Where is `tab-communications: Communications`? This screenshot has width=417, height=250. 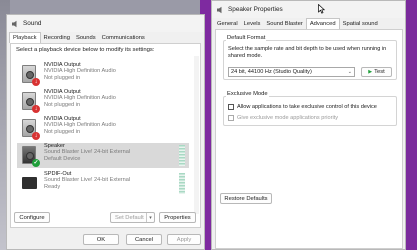
tab-communications: Communications is located at coordinates (123, 38).